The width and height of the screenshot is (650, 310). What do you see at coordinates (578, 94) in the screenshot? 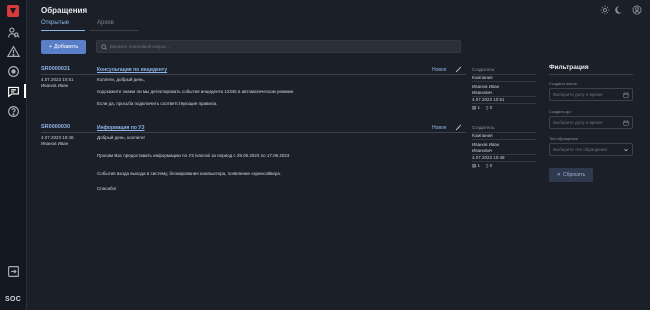
I see `created-from-placeholder: Выберите дату и время` at bounding box center [578, 94].